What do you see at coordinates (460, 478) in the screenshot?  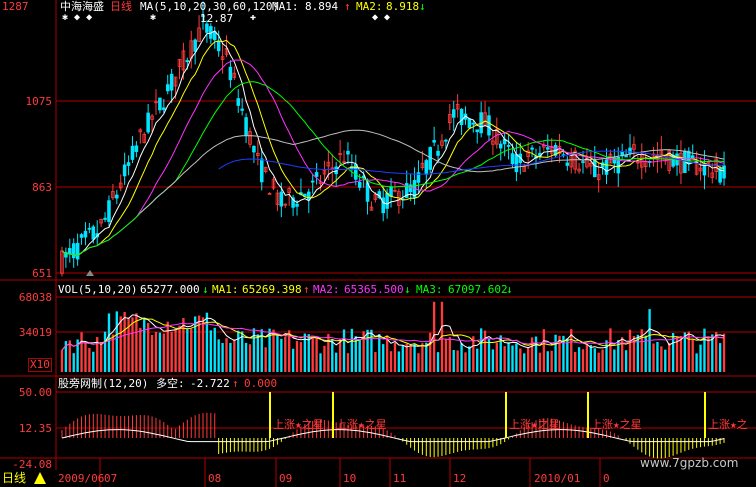 I see `date-label: 12` at bounding box center [460, 478].